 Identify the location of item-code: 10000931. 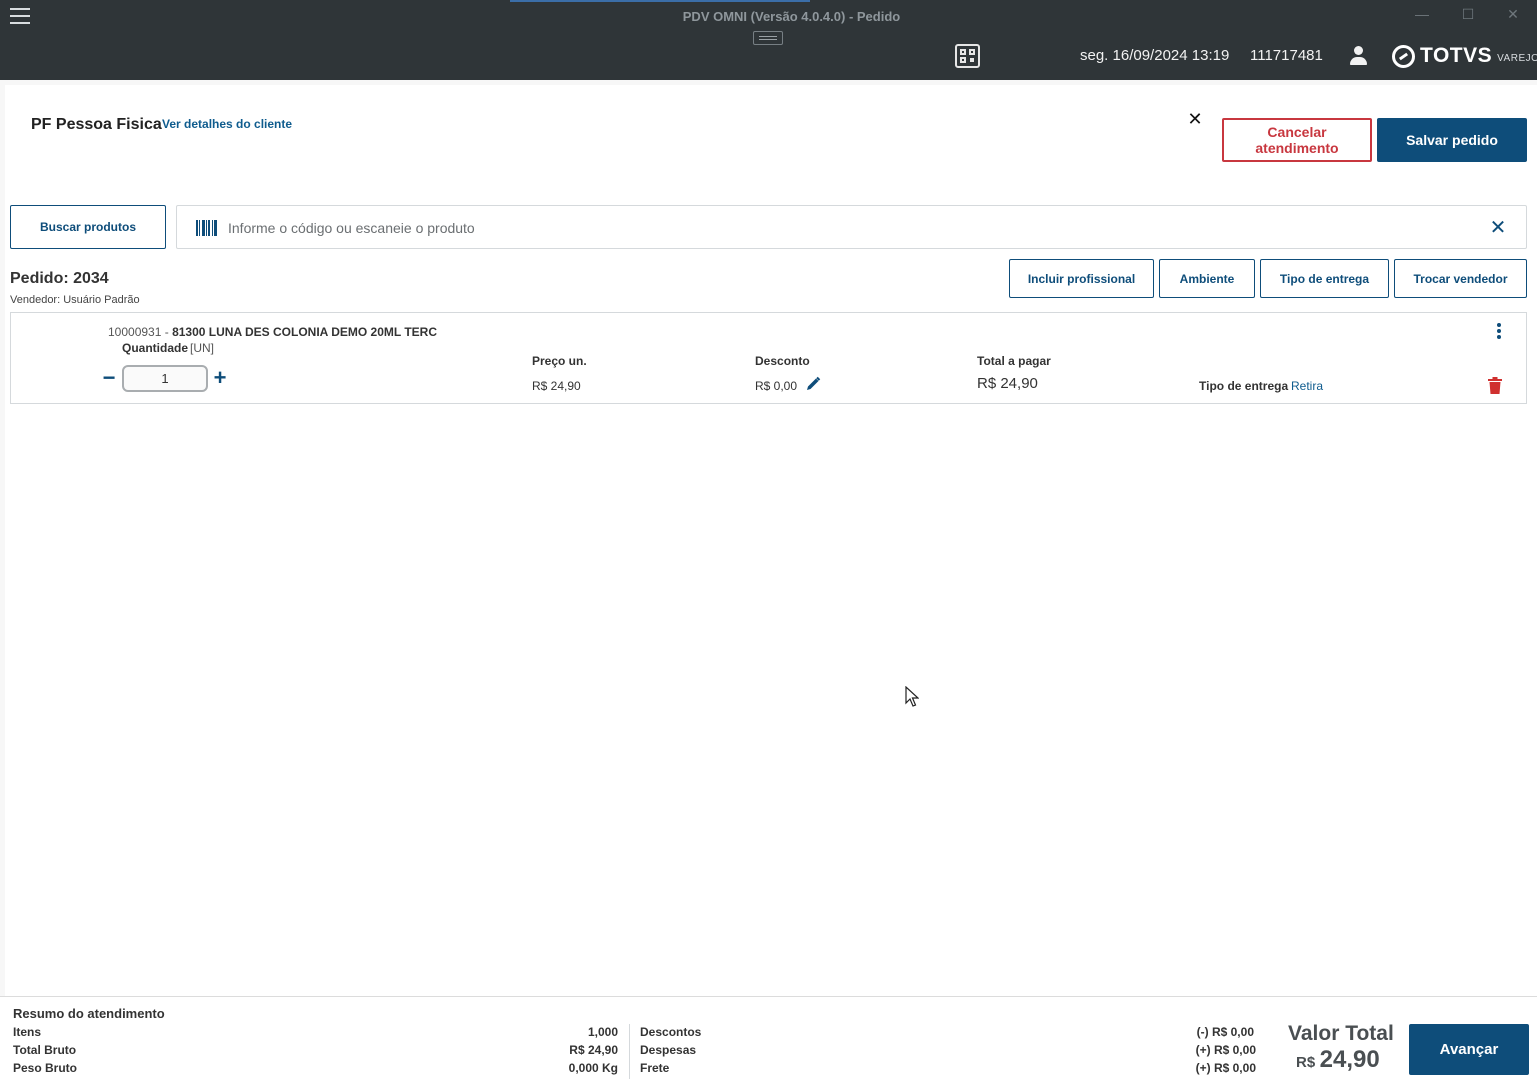
(135, 332).